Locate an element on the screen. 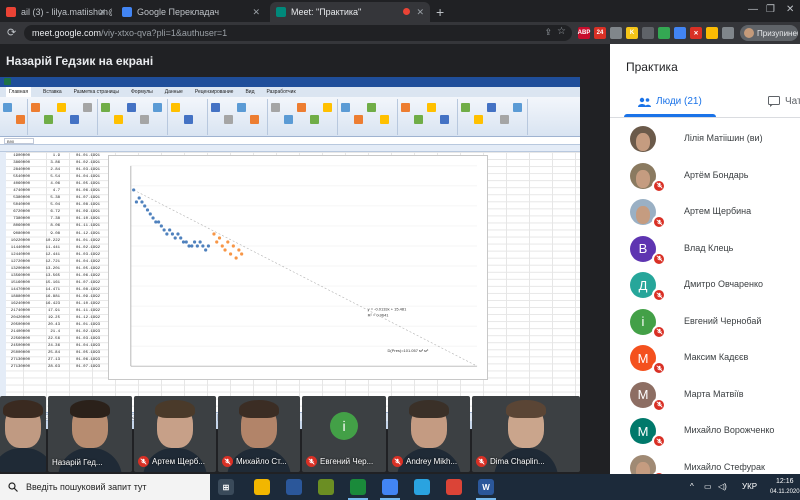  file-explorer-icon is located at coordinates (262, 487).